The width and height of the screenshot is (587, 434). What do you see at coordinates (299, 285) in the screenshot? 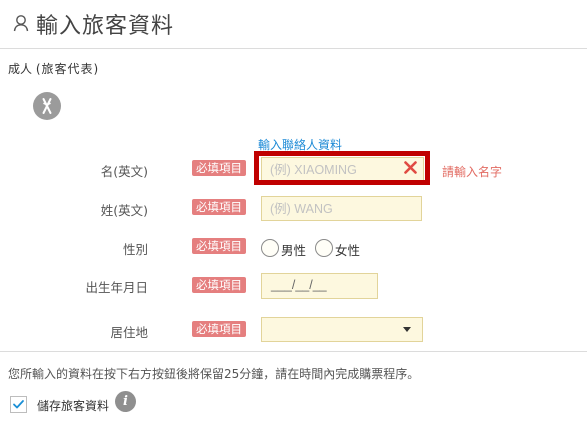
I see `birthdate-value: ___/__/__` at bounding box center [299, 285].